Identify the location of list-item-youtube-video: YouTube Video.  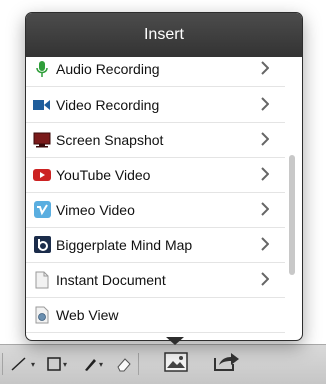
(155, 175).